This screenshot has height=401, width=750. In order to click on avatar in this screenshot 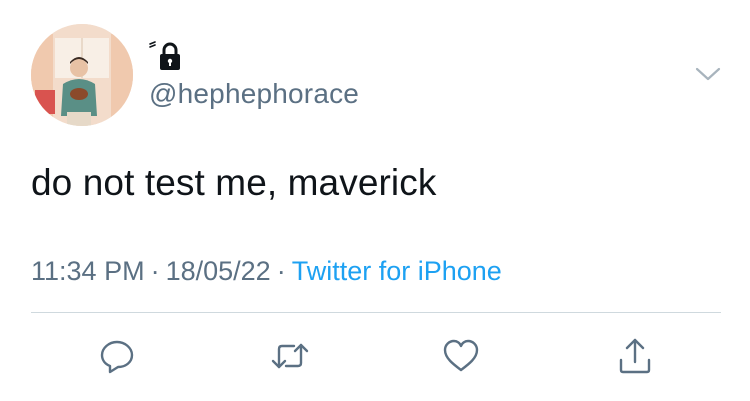, I will do `click(82, 75)`.